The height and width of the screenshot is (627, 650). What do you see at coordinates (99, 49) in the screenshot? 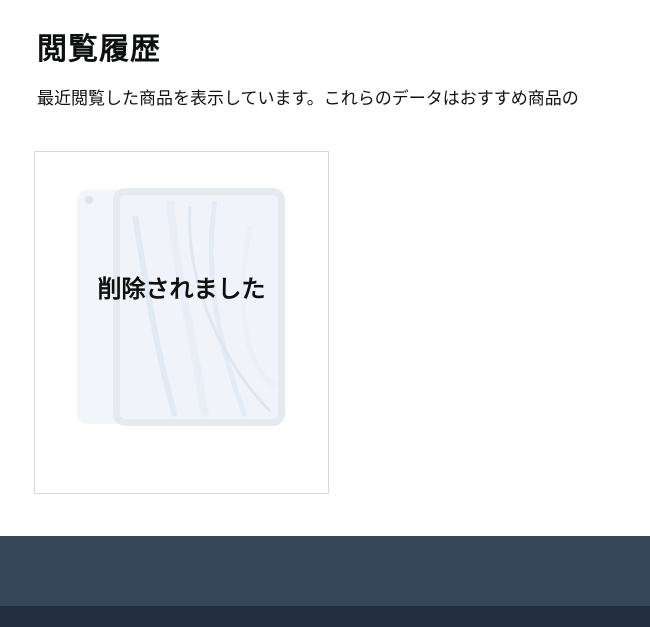
I see `page-title: 閲覧履歴` at bounding box center [99, 49].